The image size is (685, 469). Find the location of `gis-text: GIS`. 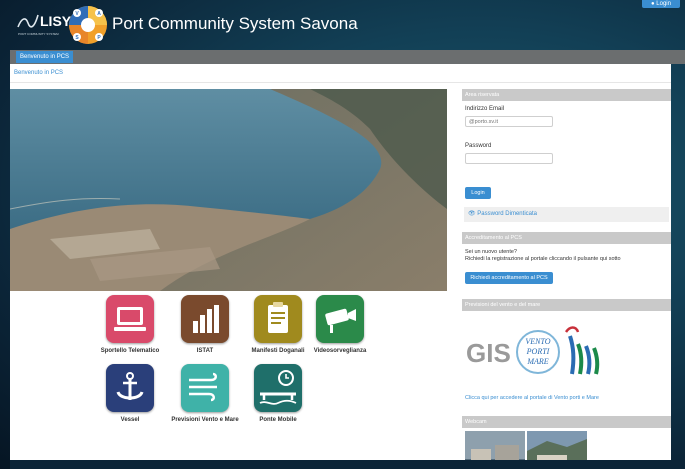

gis-text: GIS is located at coordinates (488, 353).